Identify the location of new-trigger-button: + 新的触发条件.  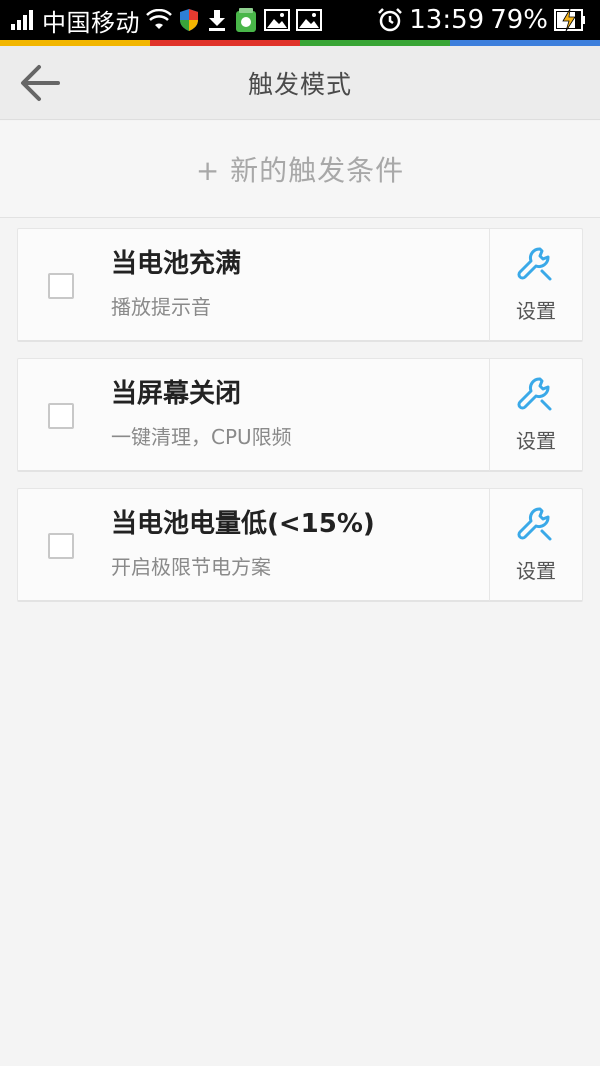
(300, 169).